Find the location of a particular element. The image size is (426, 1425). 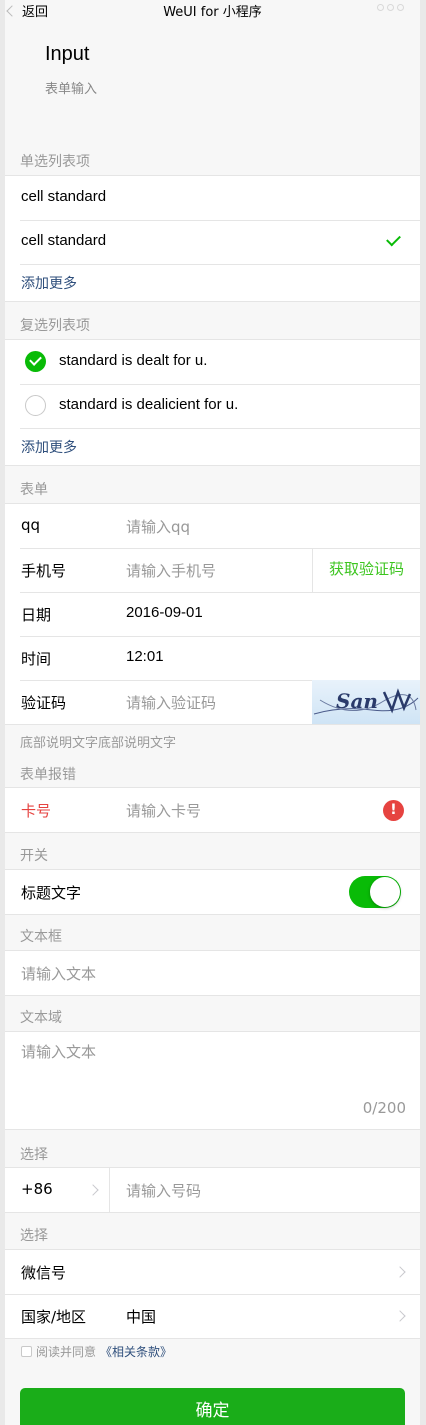

warn-icon: ! is located at coordinates (393, 810).